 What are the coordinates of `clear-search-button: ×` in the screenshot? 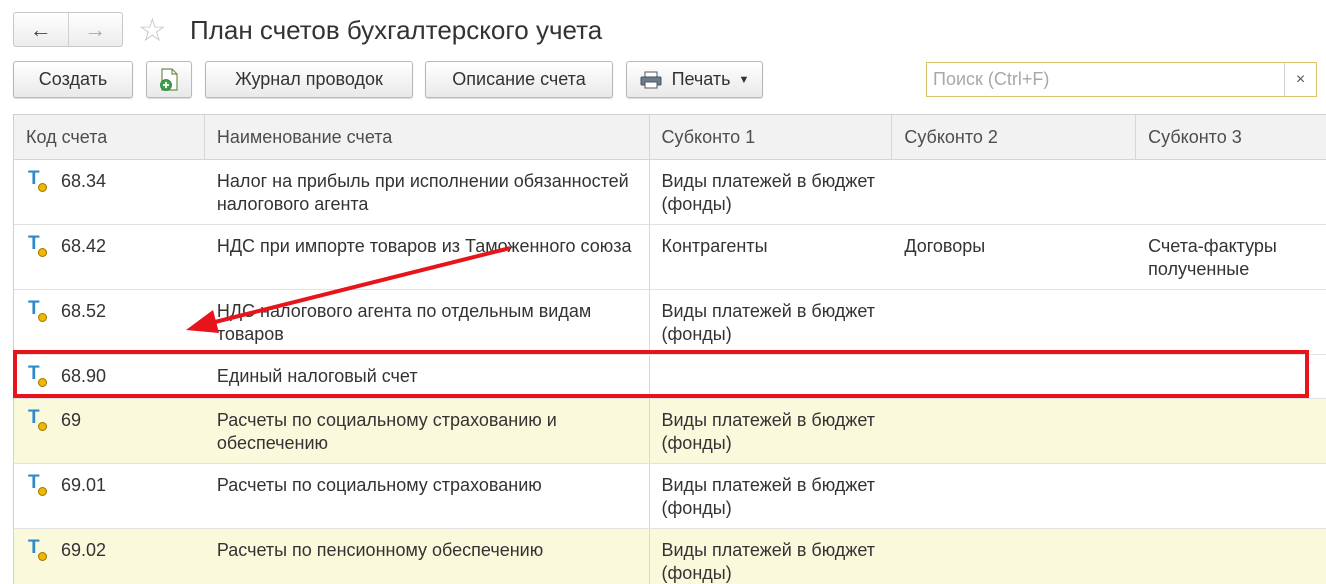 It's located at (1300, 79).